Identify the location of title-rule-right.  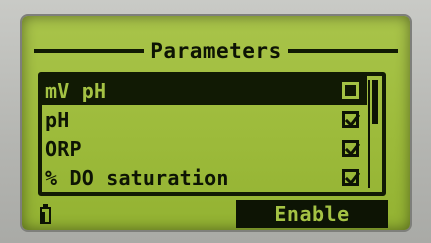
(342, 51).